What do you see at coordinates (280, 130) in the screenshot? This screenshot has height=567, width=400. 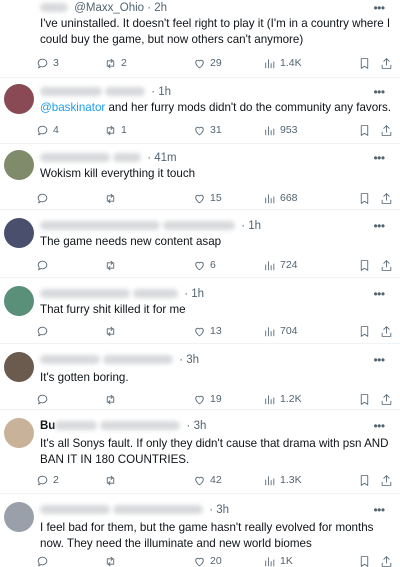 I see `views-button: 953` at bounding box center [280, 130].